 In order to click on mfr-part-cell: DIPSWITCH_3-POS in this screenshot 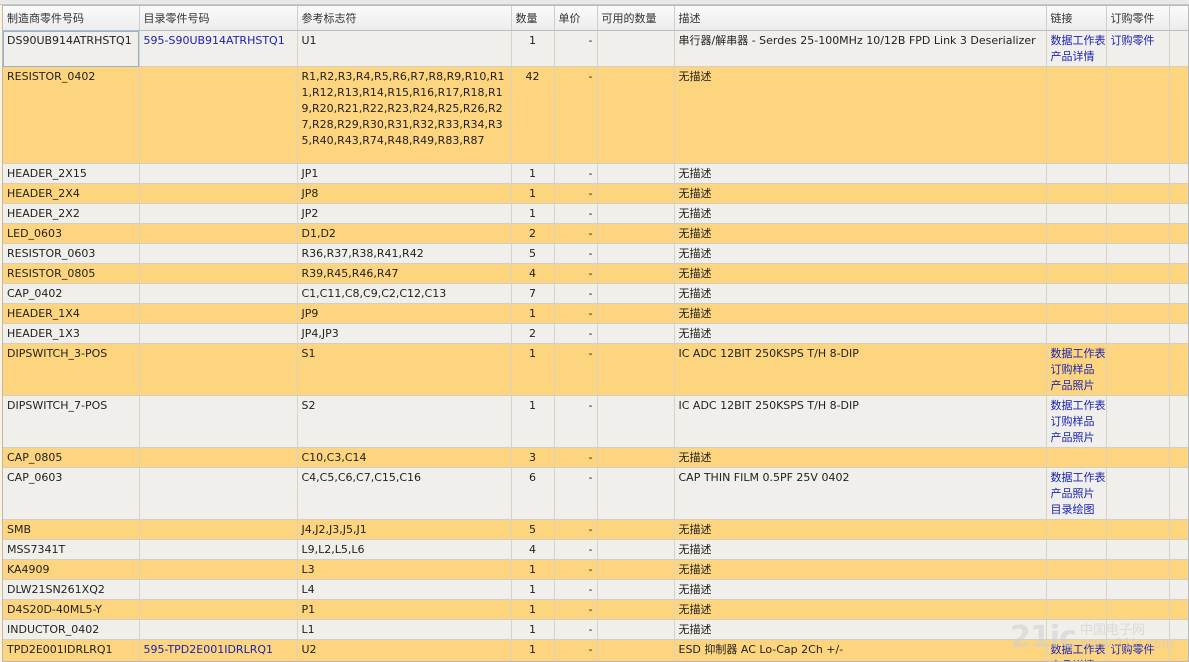, I will do `click(71, 369)`.